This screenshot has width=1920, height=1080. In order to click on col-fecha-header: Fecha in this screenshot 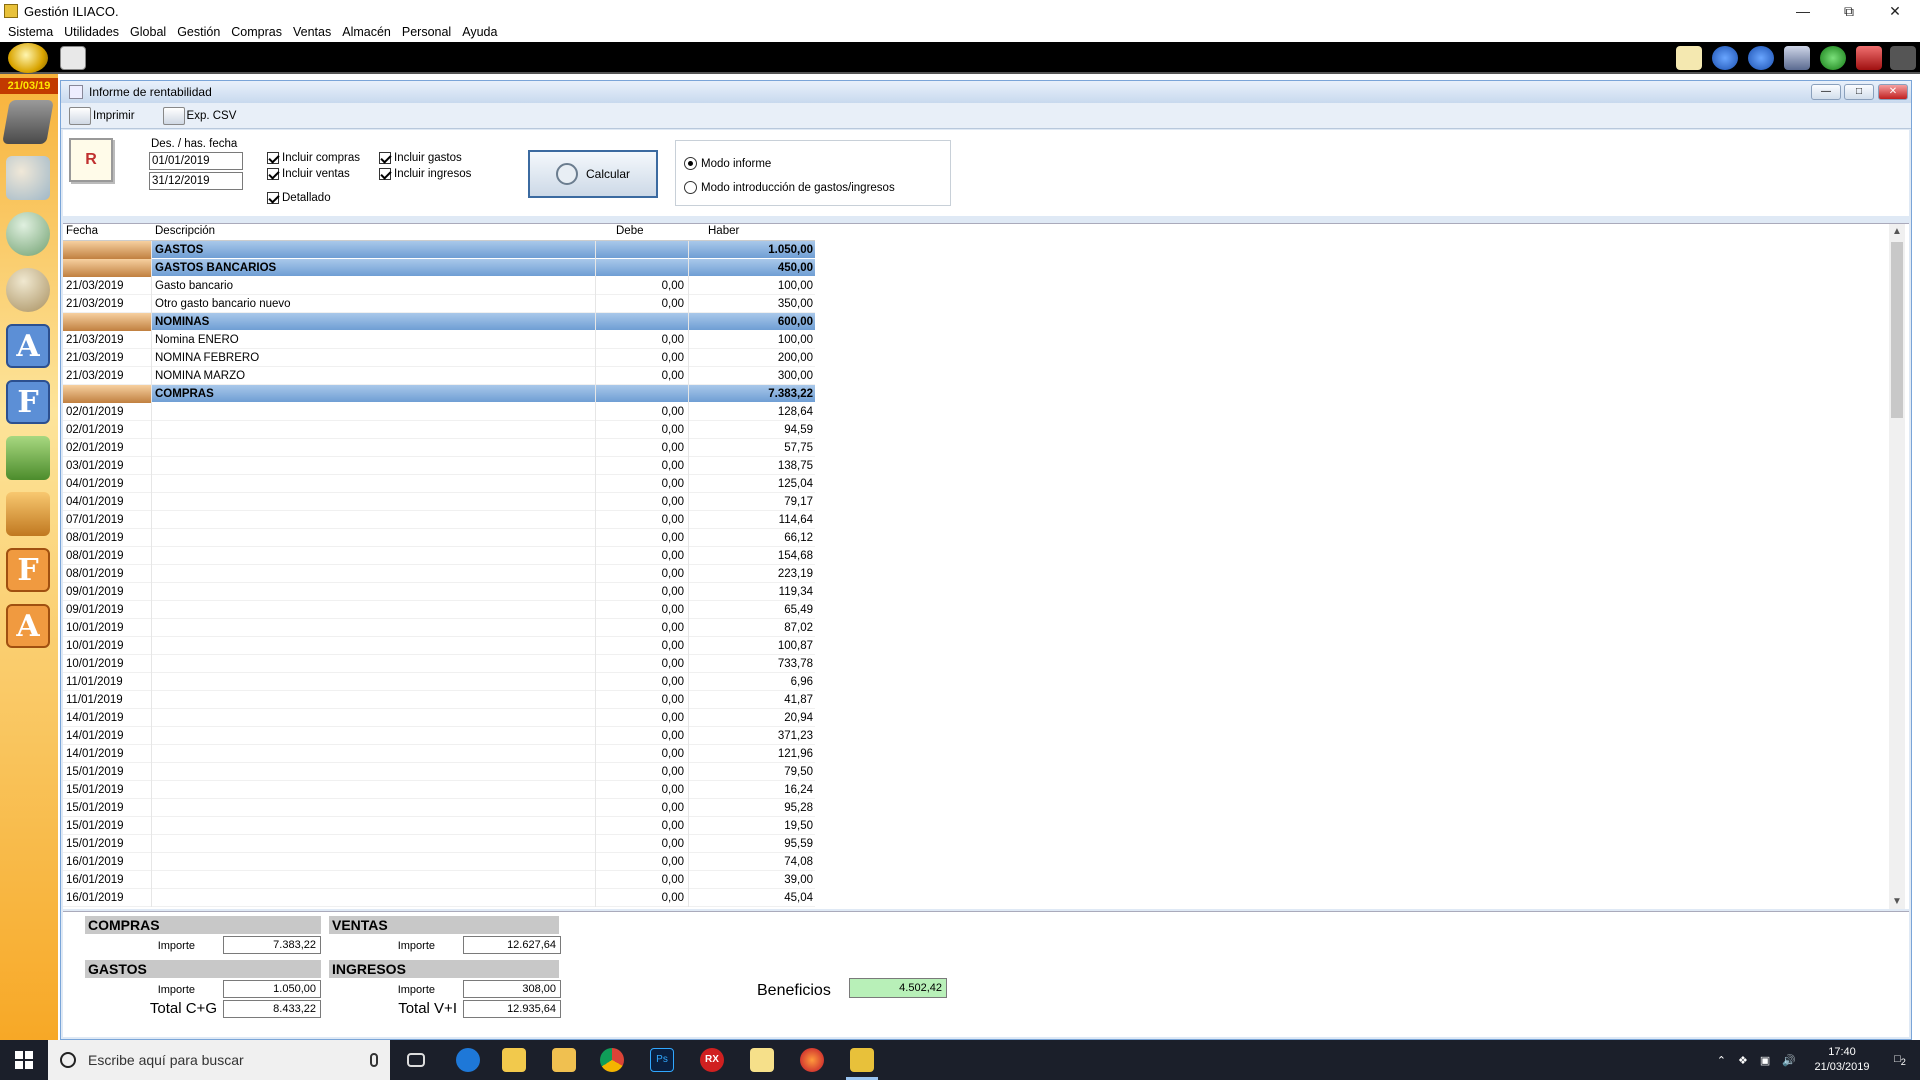, I will do `click(82, 231)`.